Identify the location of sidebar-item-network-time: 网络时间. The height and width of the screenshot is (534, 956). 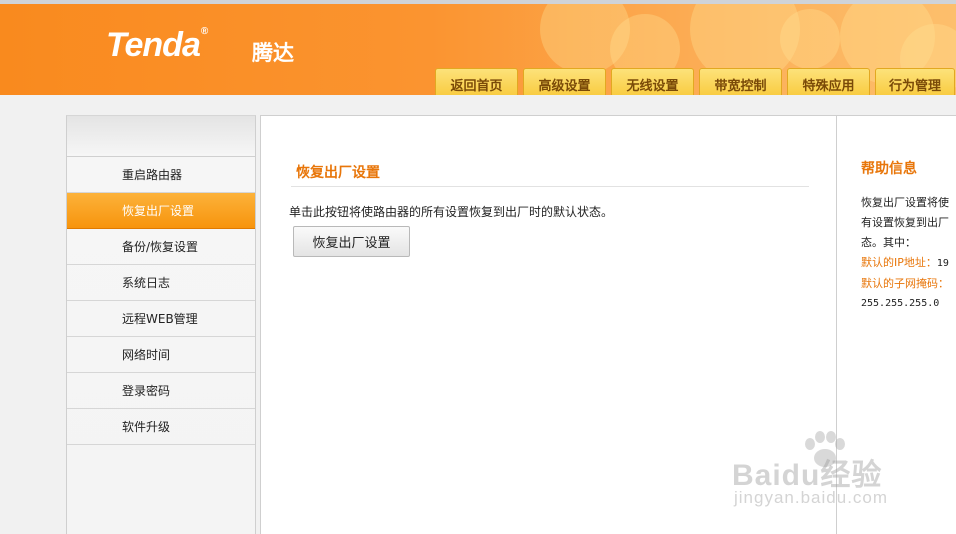
(161, 355).